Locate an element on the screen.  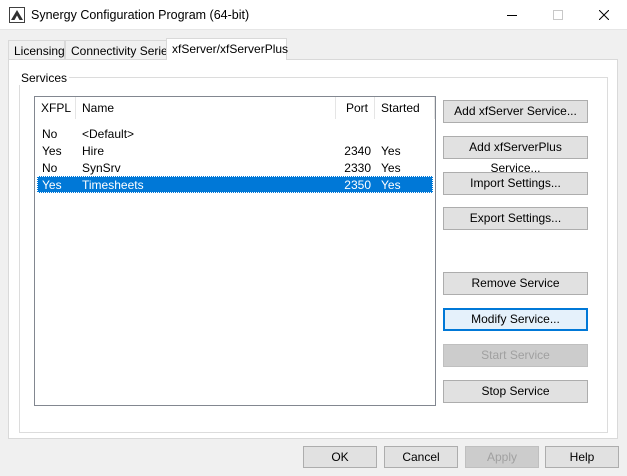
cell-name: <Default> is located at coordinates (108, 134).